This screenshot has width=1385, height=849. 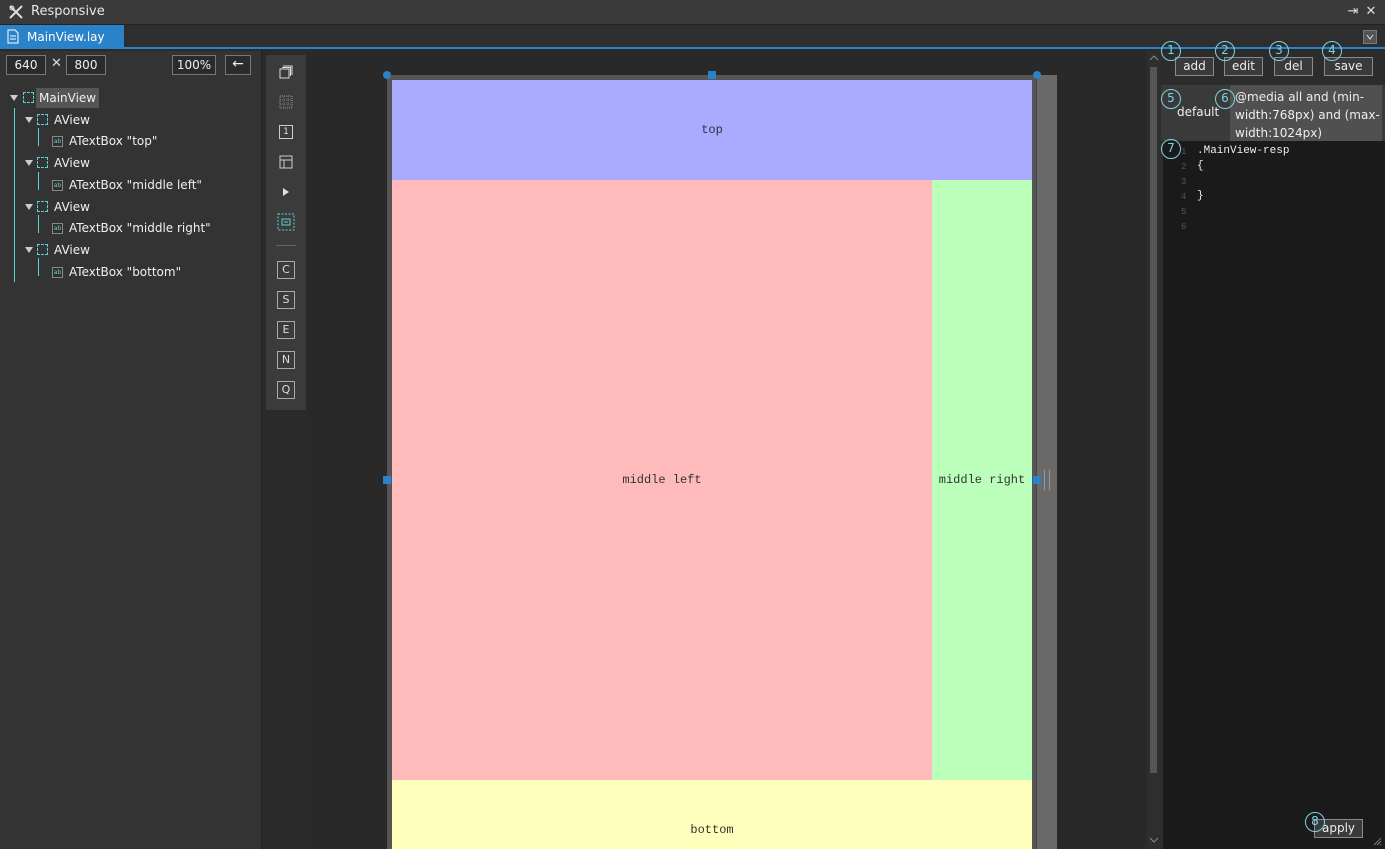 I want to click on region-top-label: top, so click(x=712, y=130).